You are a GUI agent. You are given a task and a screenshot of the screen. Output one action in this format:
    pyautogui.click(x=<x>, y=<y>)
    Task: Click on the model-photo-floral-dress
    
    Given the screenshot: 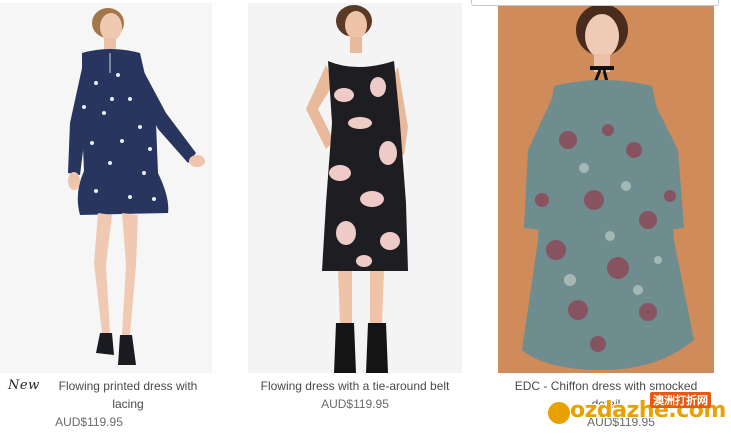 What is the action you would take?
    pyautogui.click(x=357, y=189)
    